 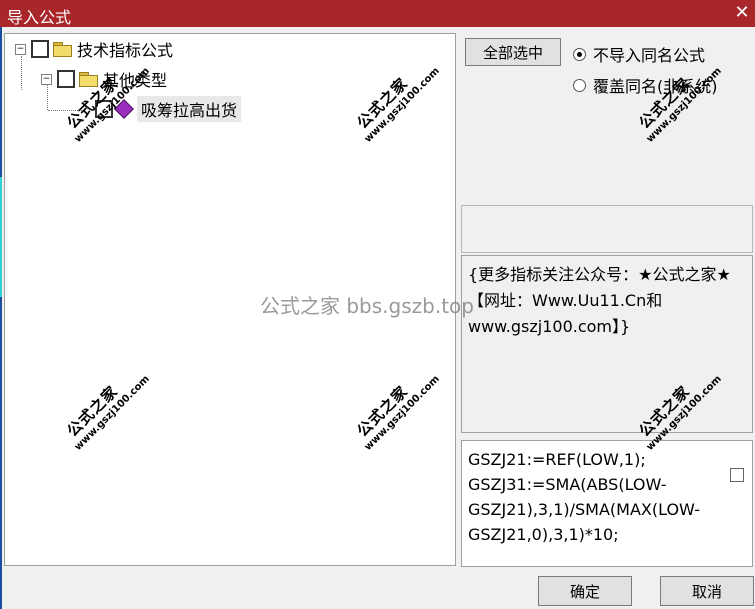 I want to click on radio-label: 覆盖同名(非系统), so click(x=655, y=86).